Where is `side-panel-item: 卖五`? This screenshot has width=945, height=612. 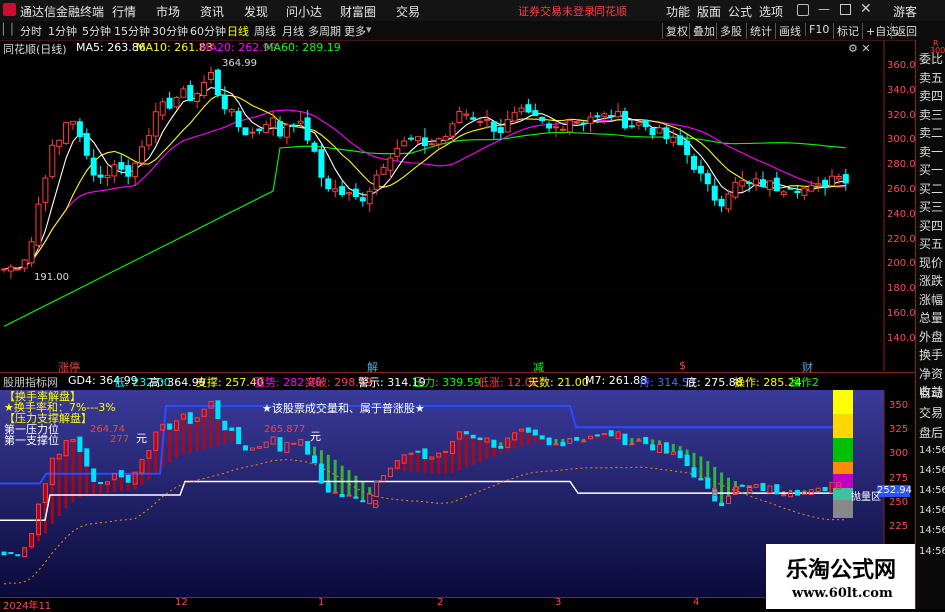
side-panel-item: 卖五 is located at coordinates (931, 77).